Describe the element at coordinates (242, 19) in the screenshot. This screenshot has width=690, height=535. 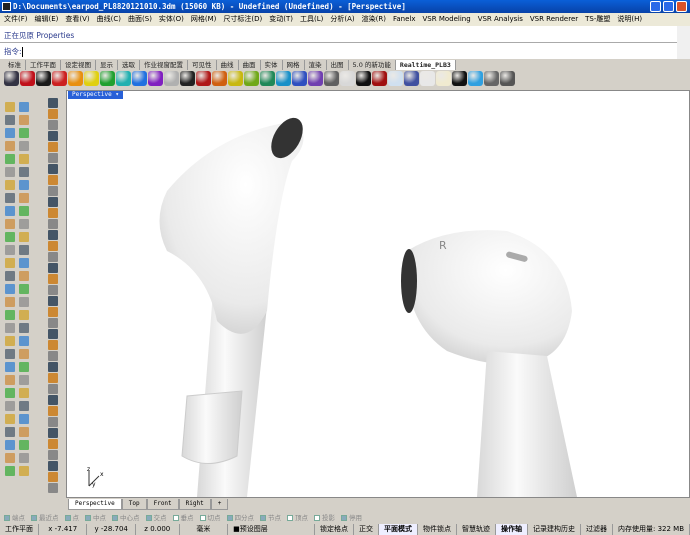
I see `menu-item: 尺寸标注(D)` at that location.